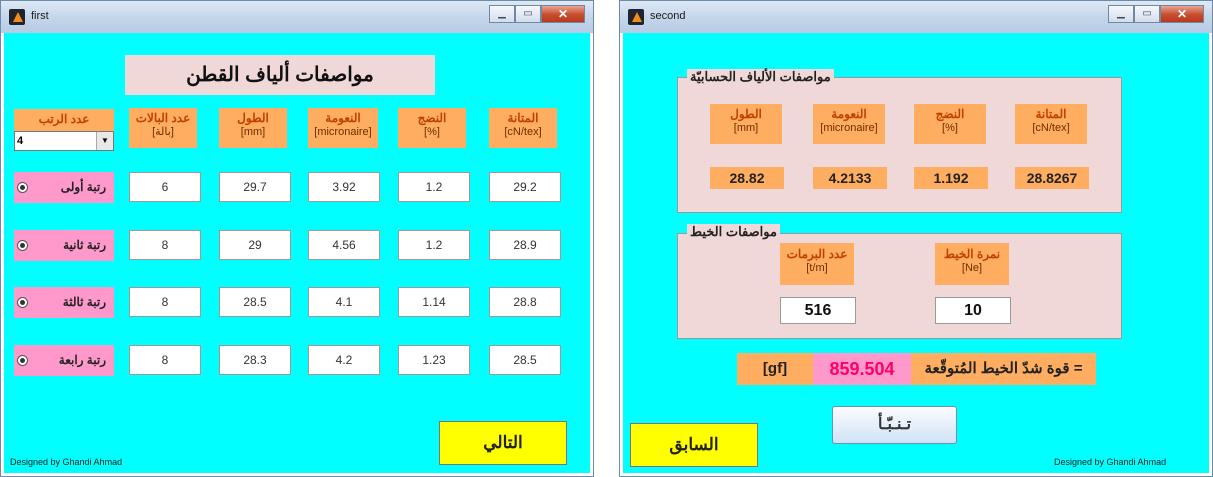 This screenshot has width=1213, height=477. What do you see at coordinates (525, 245) in the screenshot?
I see `grade-2-strength-field: 28.9` at bounding box center [525, 245].